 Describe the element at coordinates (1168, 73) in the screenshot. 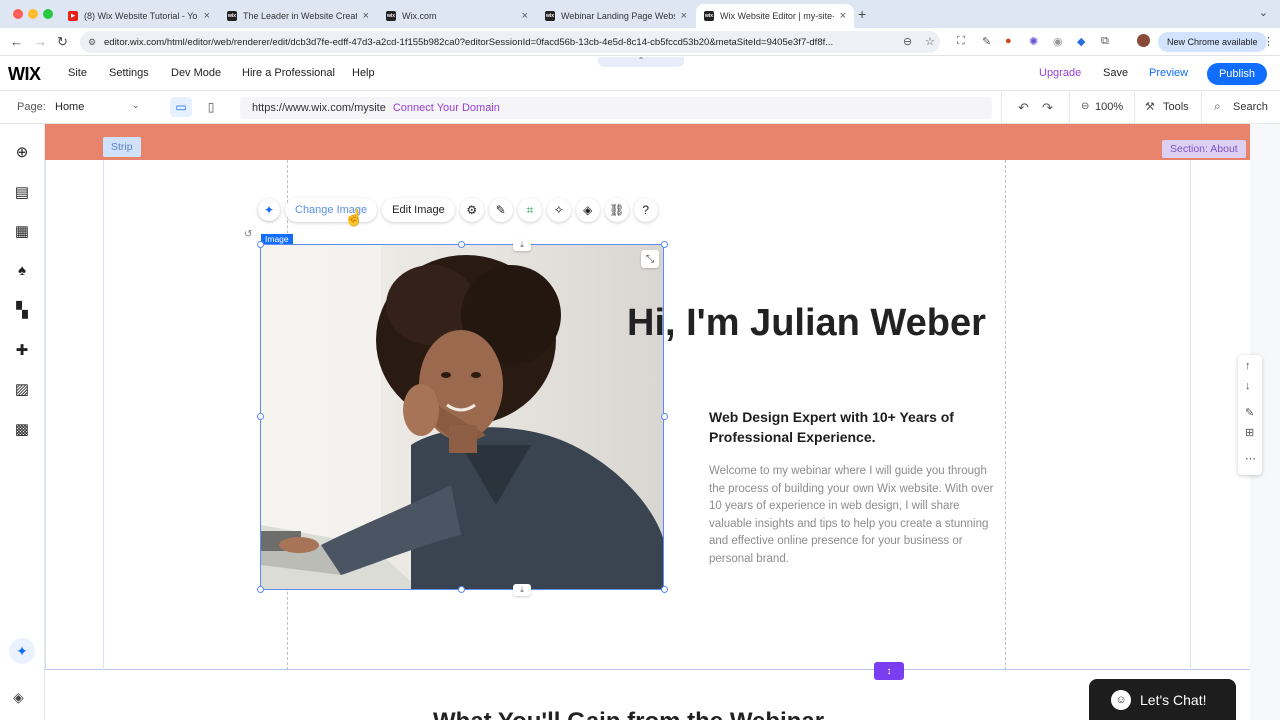

I see `preview-button: Preview` at that location.